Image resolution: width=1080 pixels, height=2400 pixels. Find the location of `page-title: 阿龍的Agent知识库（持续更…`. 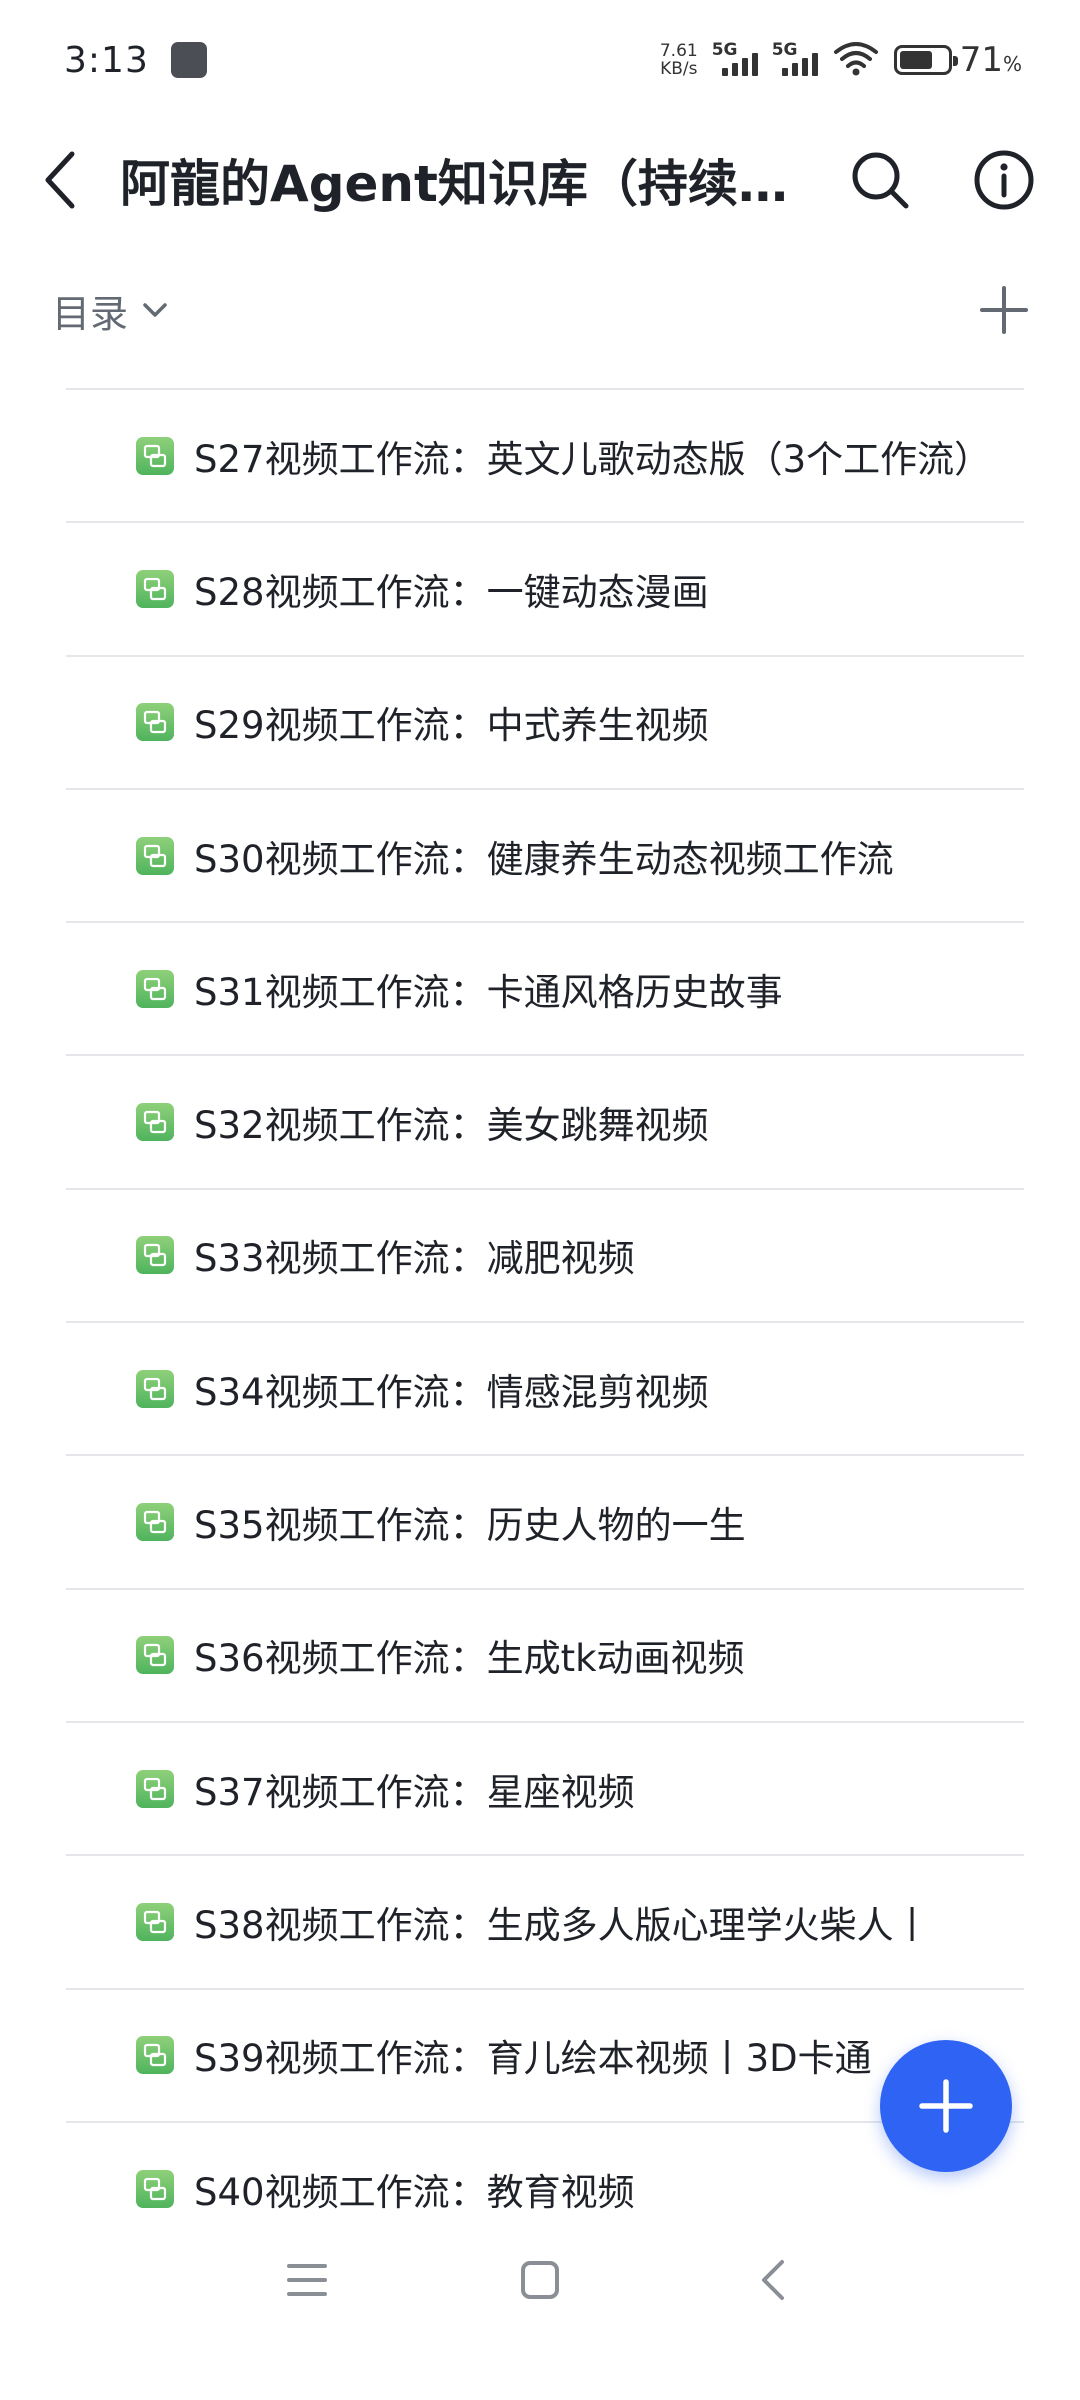

page-title: 阿龍的Agent知识库（持续更… is located at coordinates (470, 184).